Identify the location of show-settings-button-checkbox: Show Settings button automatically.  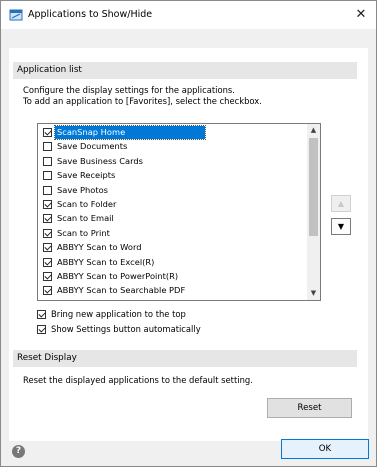
(119, 329).